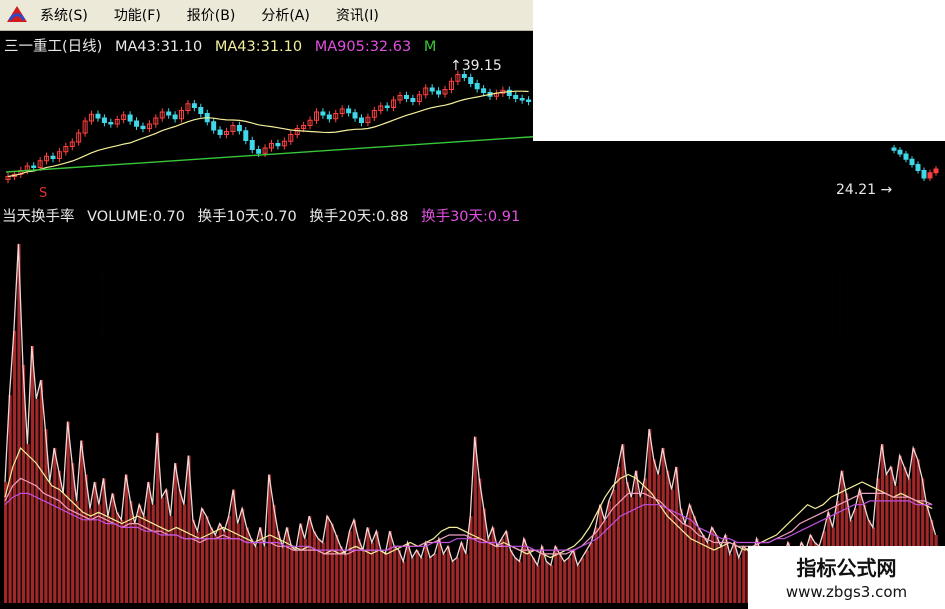  What do you see at coordinates (247, 217) in the screenshot?
I see `ma10-value: 换手10天:0.70` at bounding box center [247, 217].